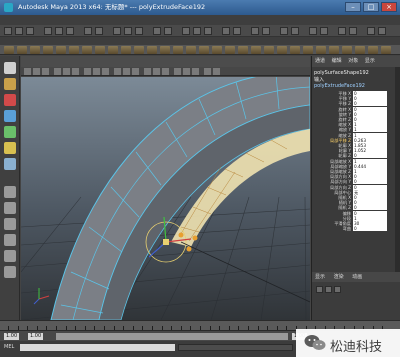  What do you see at coordinates (10, 148) in the screenshot?
I see `scale-tool-icon` at bounding box center [10, 148].